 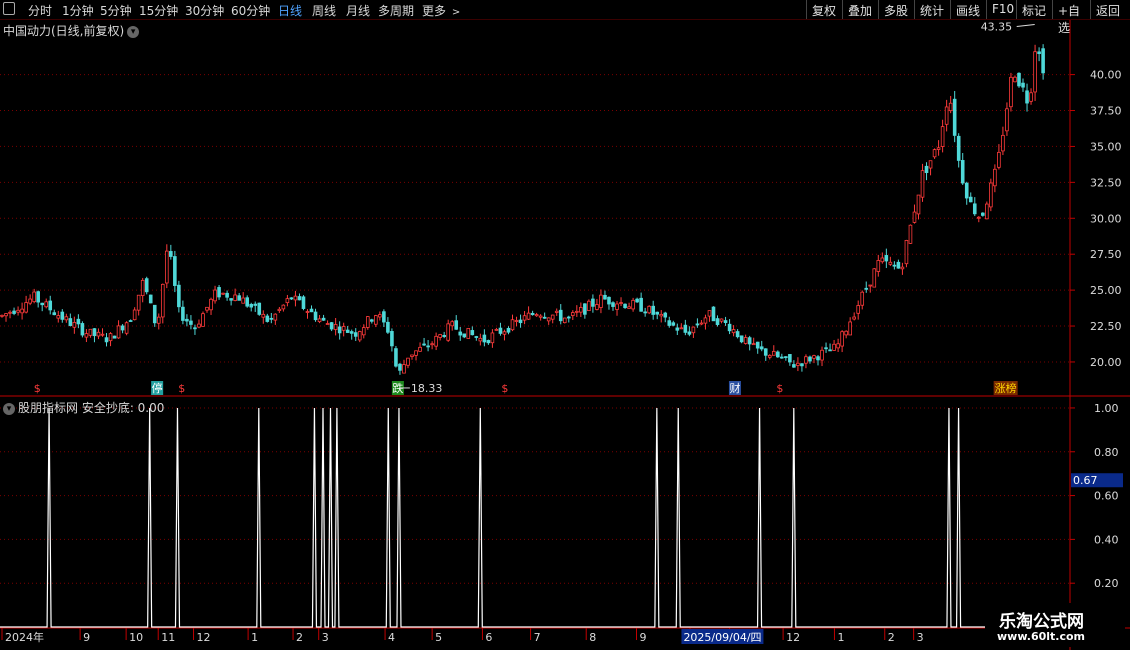 I want to click on price-tick-label: 37.50, so click(x=1106, y=111).